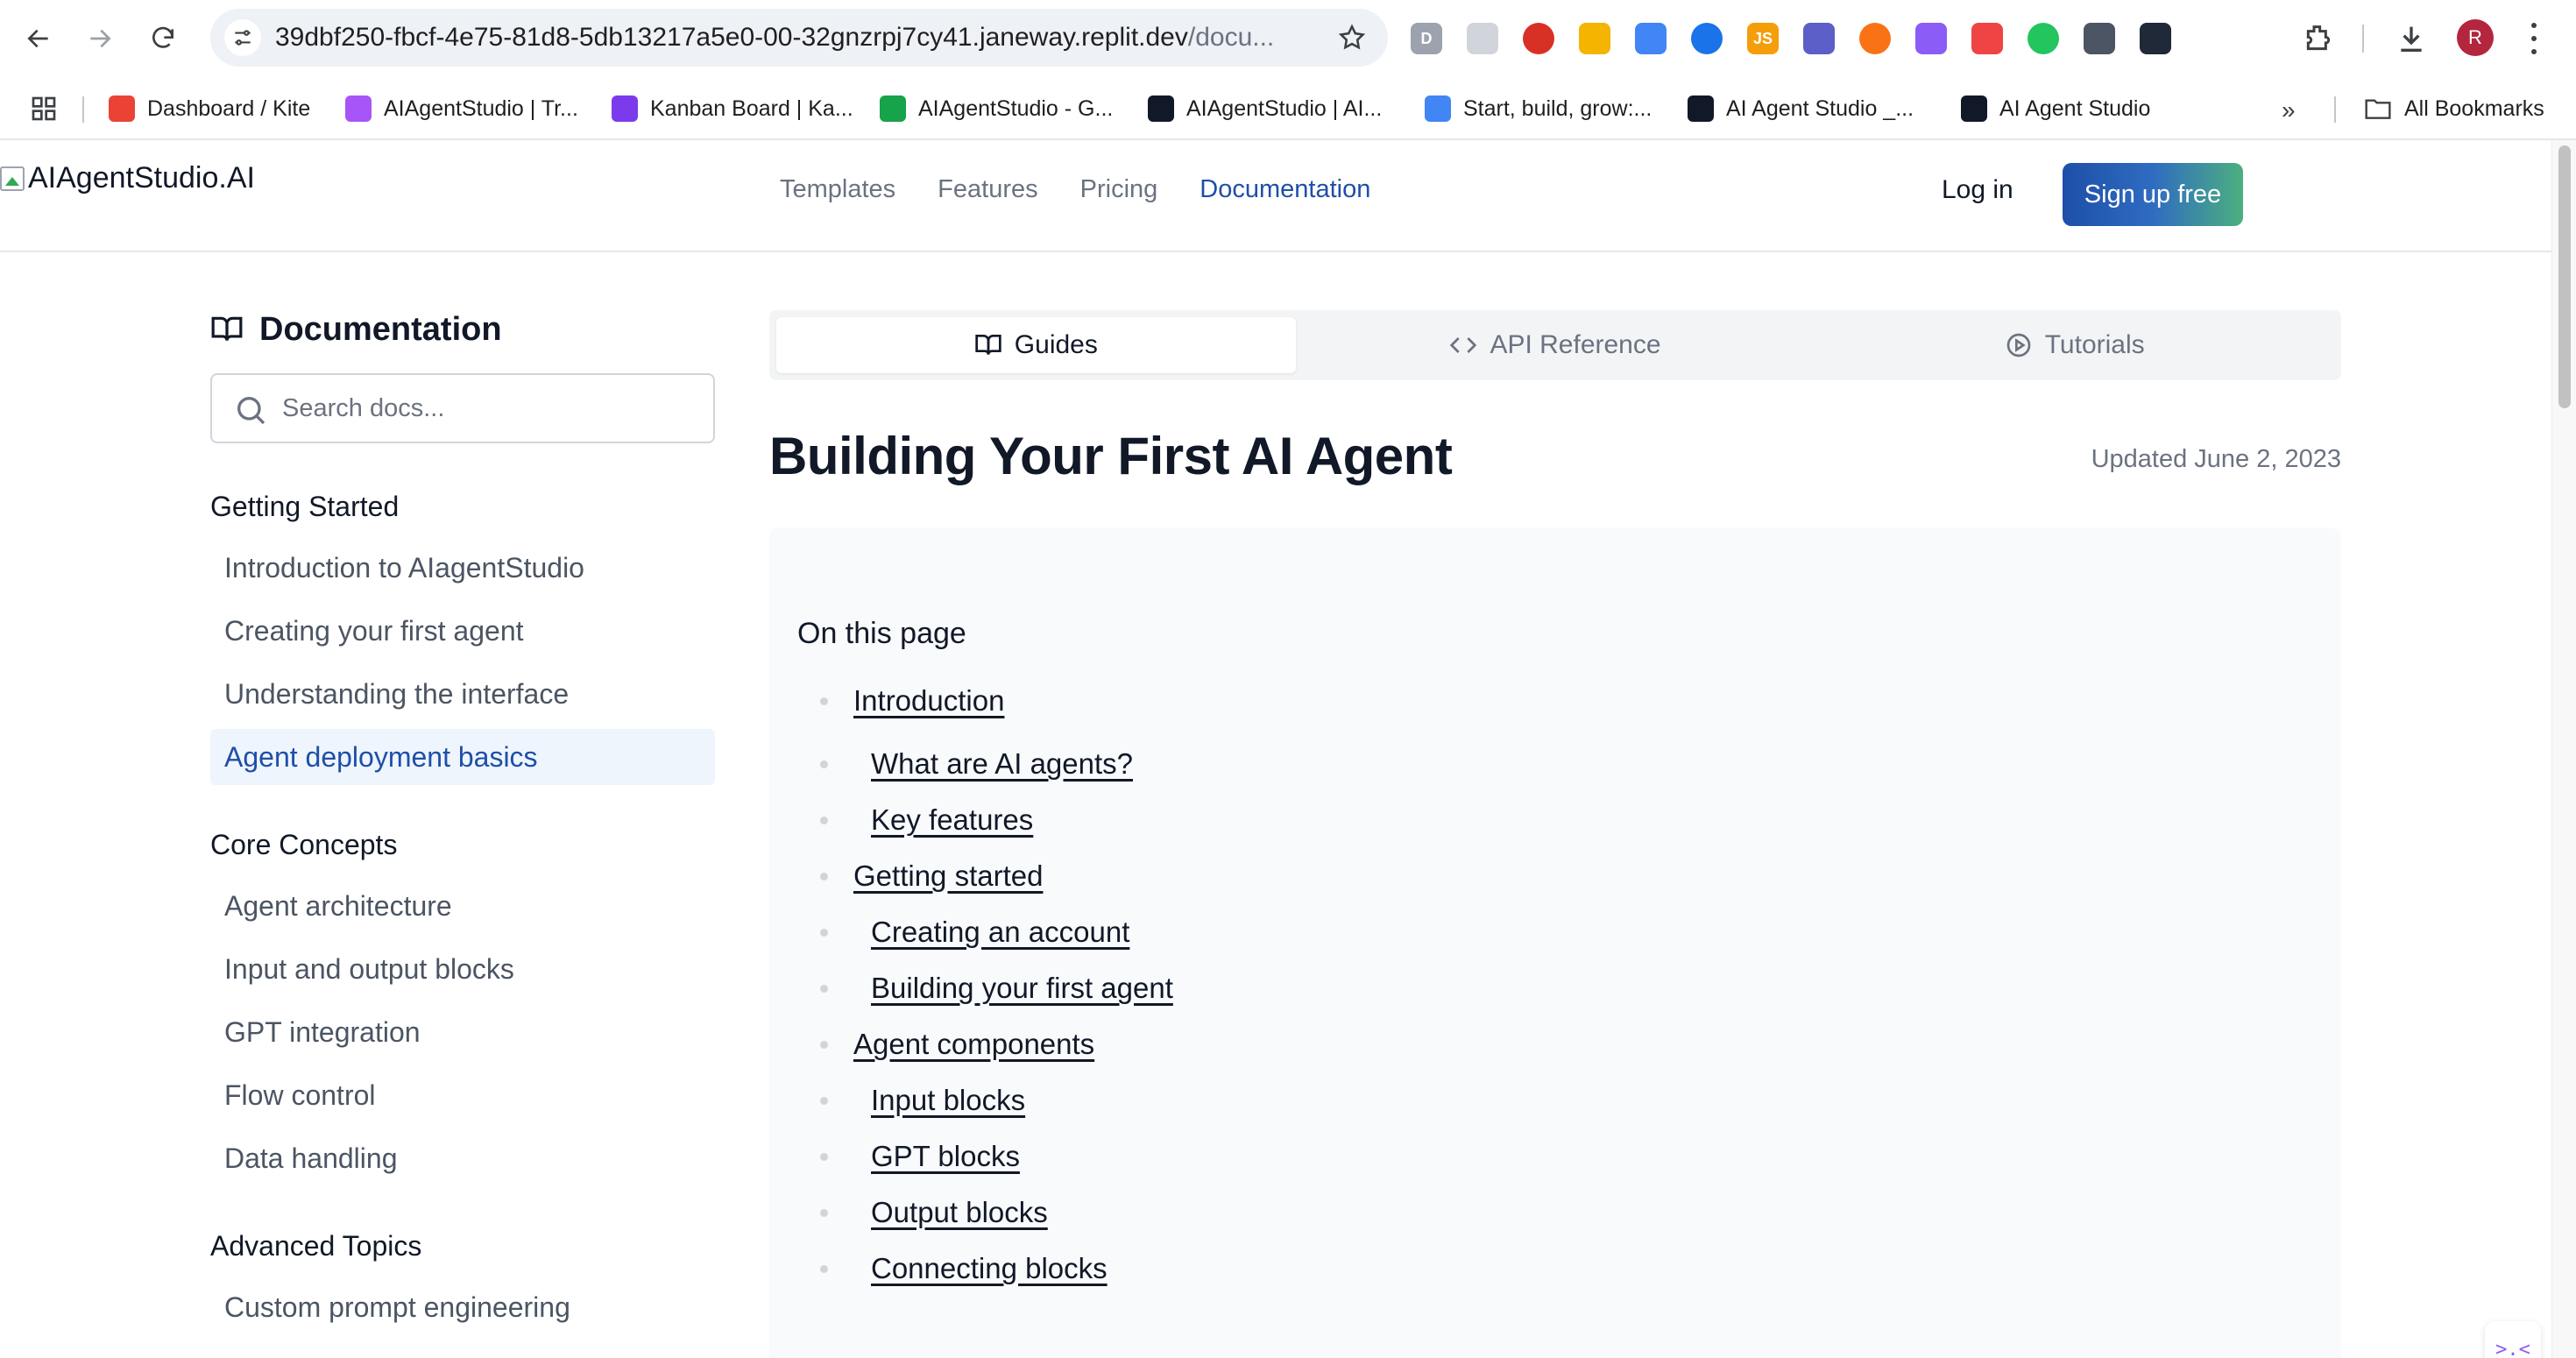  I want to click on person-extension-icon, so click(1875, 38).